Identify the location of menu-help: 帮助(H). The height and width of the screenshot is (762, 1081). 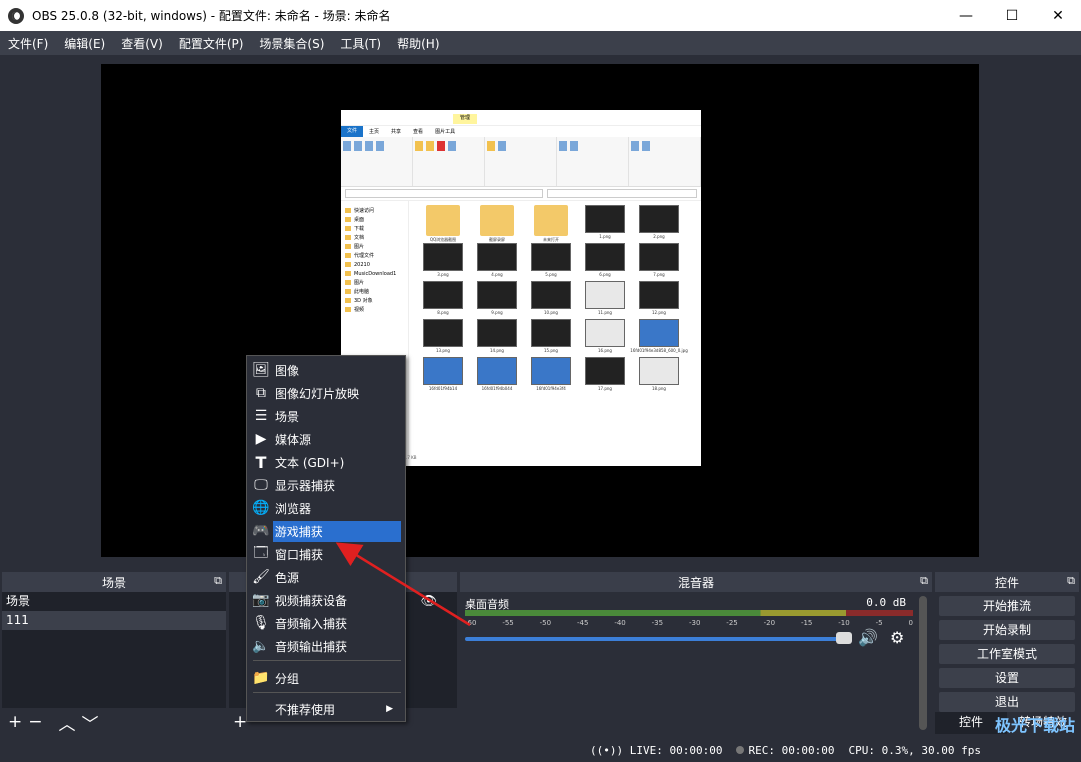
(418, 43).